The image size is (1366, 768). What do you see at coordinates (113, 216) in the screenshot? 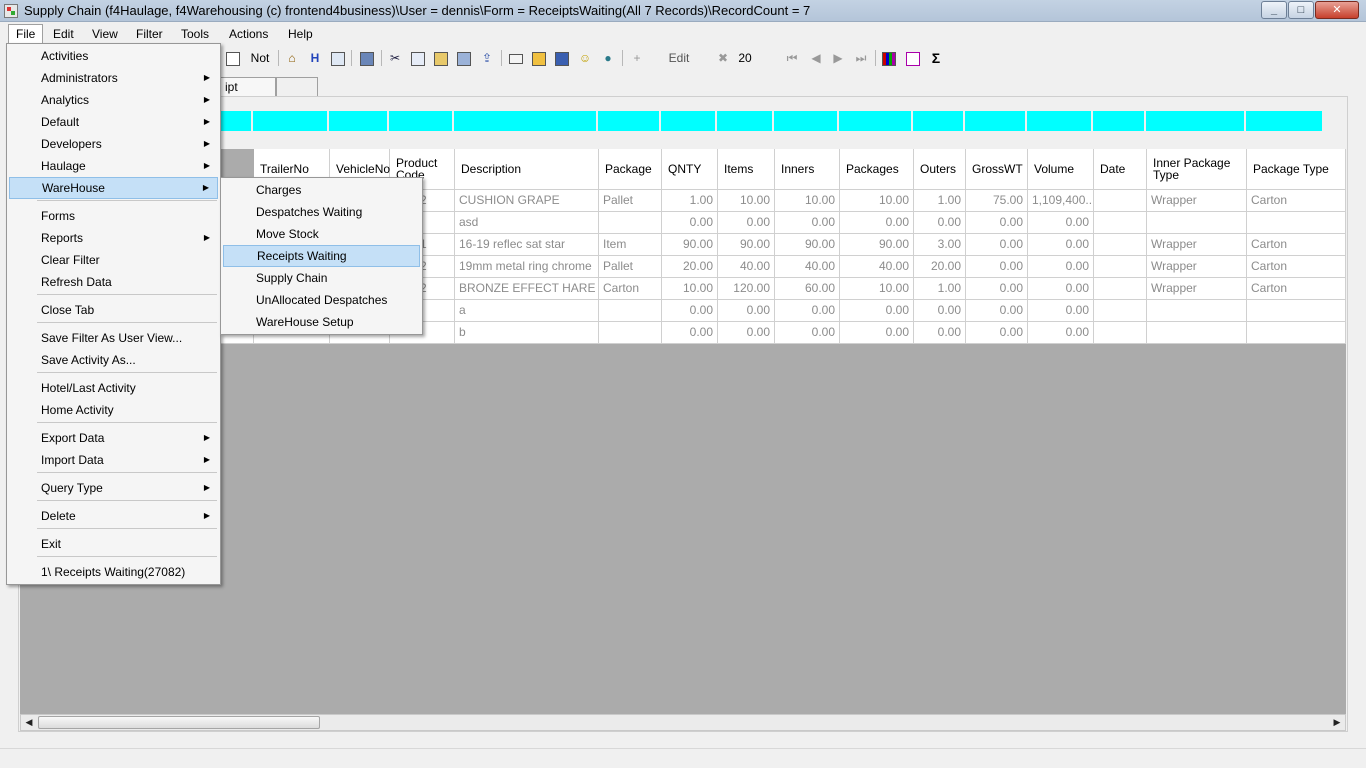
I see `file-menu-item: Forms` at bounding box center [113, 216].